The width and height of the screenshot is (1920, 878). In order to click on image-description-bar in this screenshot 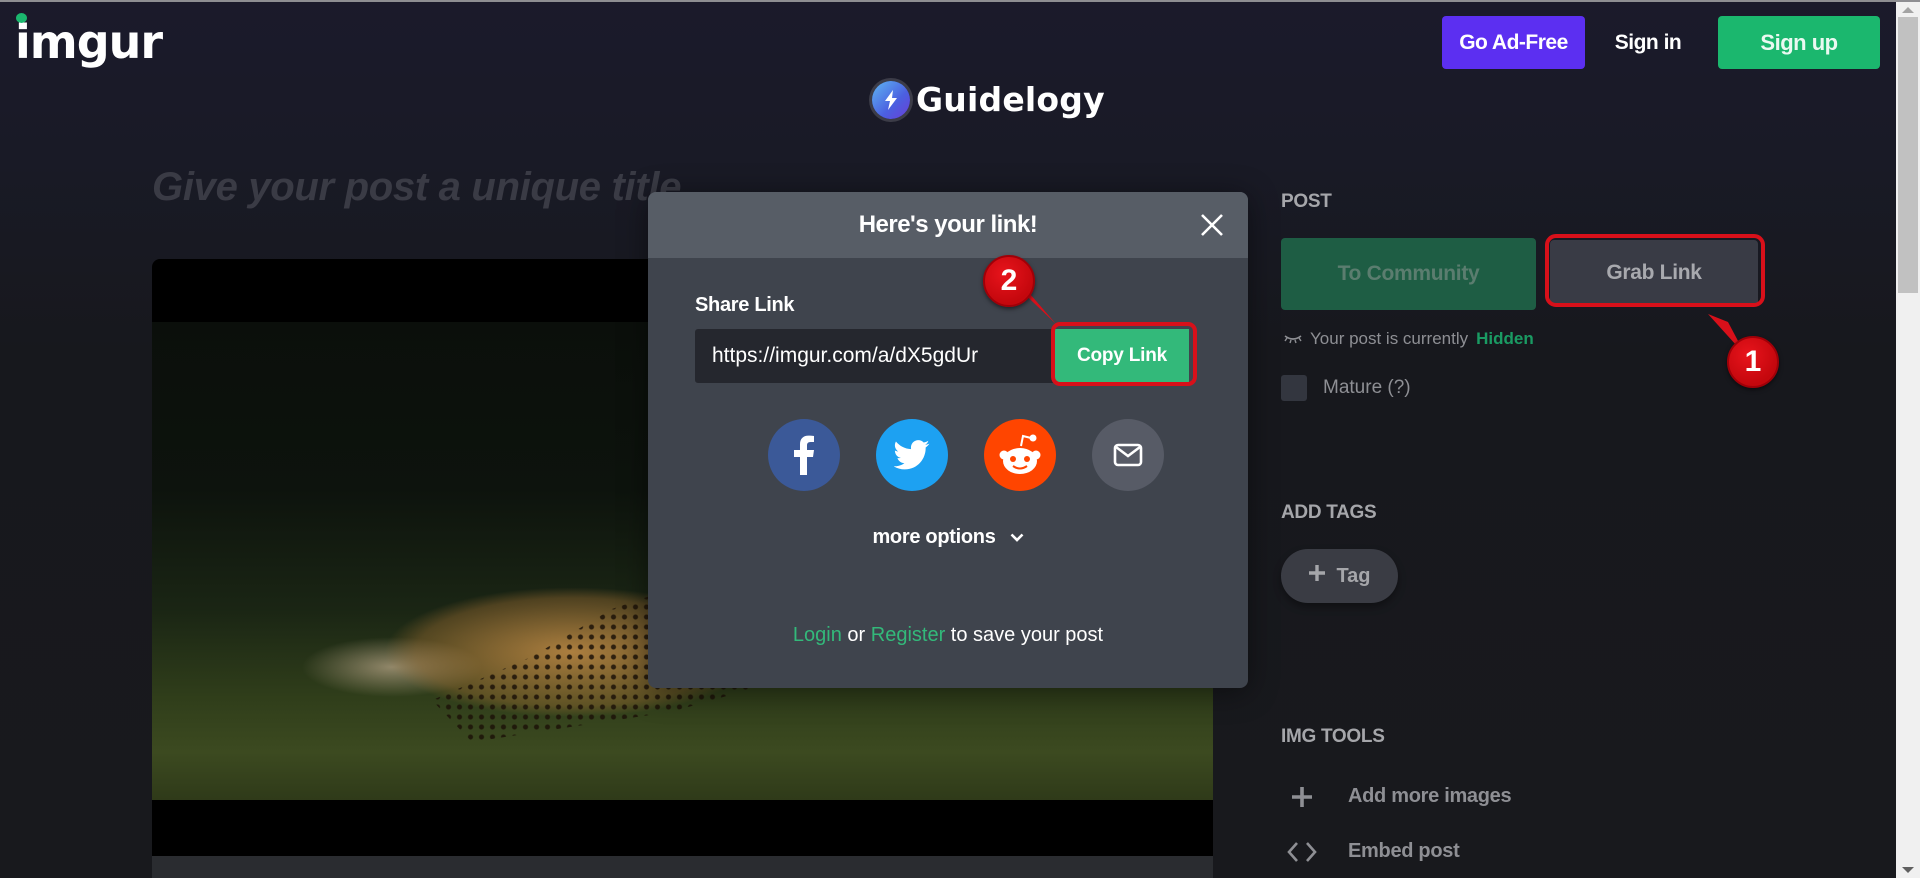, I will do `click(682, 867)`.